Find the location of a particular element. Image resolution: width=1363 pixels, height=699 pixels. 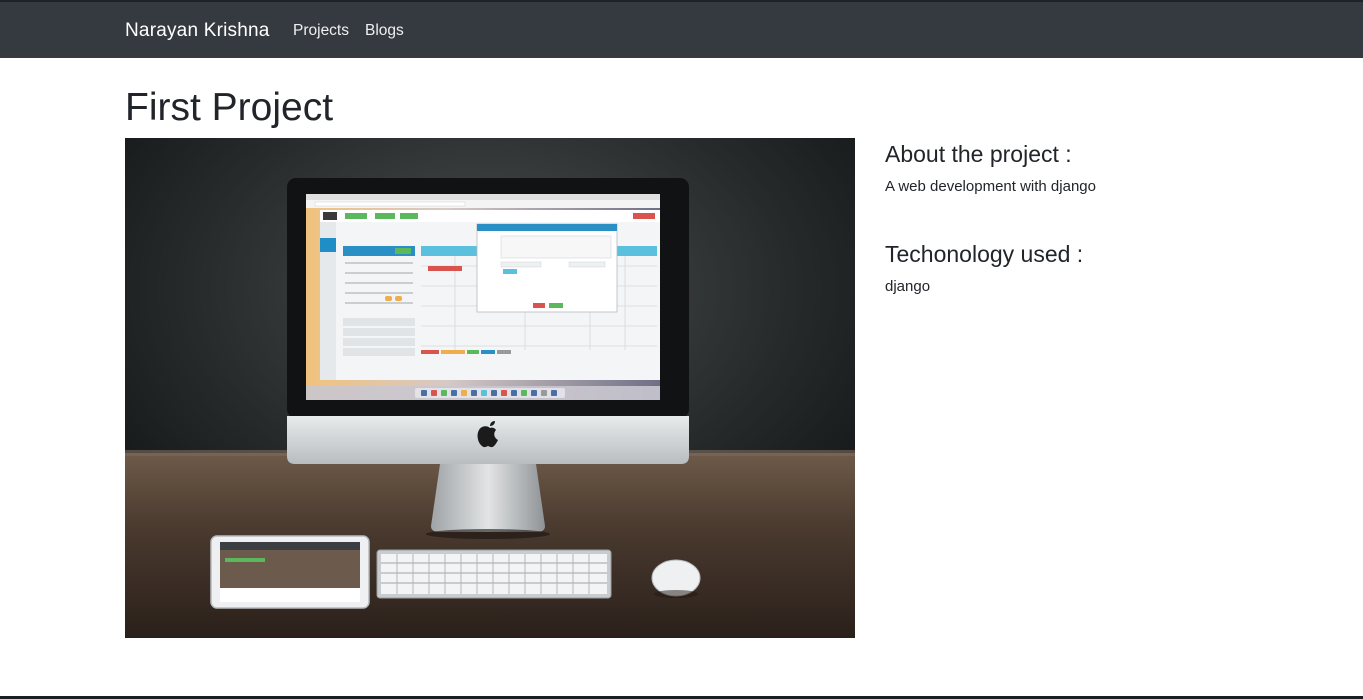

nav-link-projects: Projects is located at coordinates (321, 31).